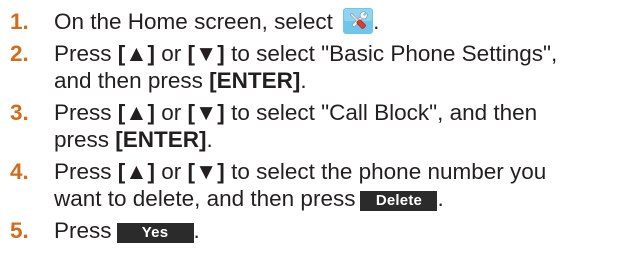  I want to click on step-line: want to delete, and then press Delete., so click(339, 198).